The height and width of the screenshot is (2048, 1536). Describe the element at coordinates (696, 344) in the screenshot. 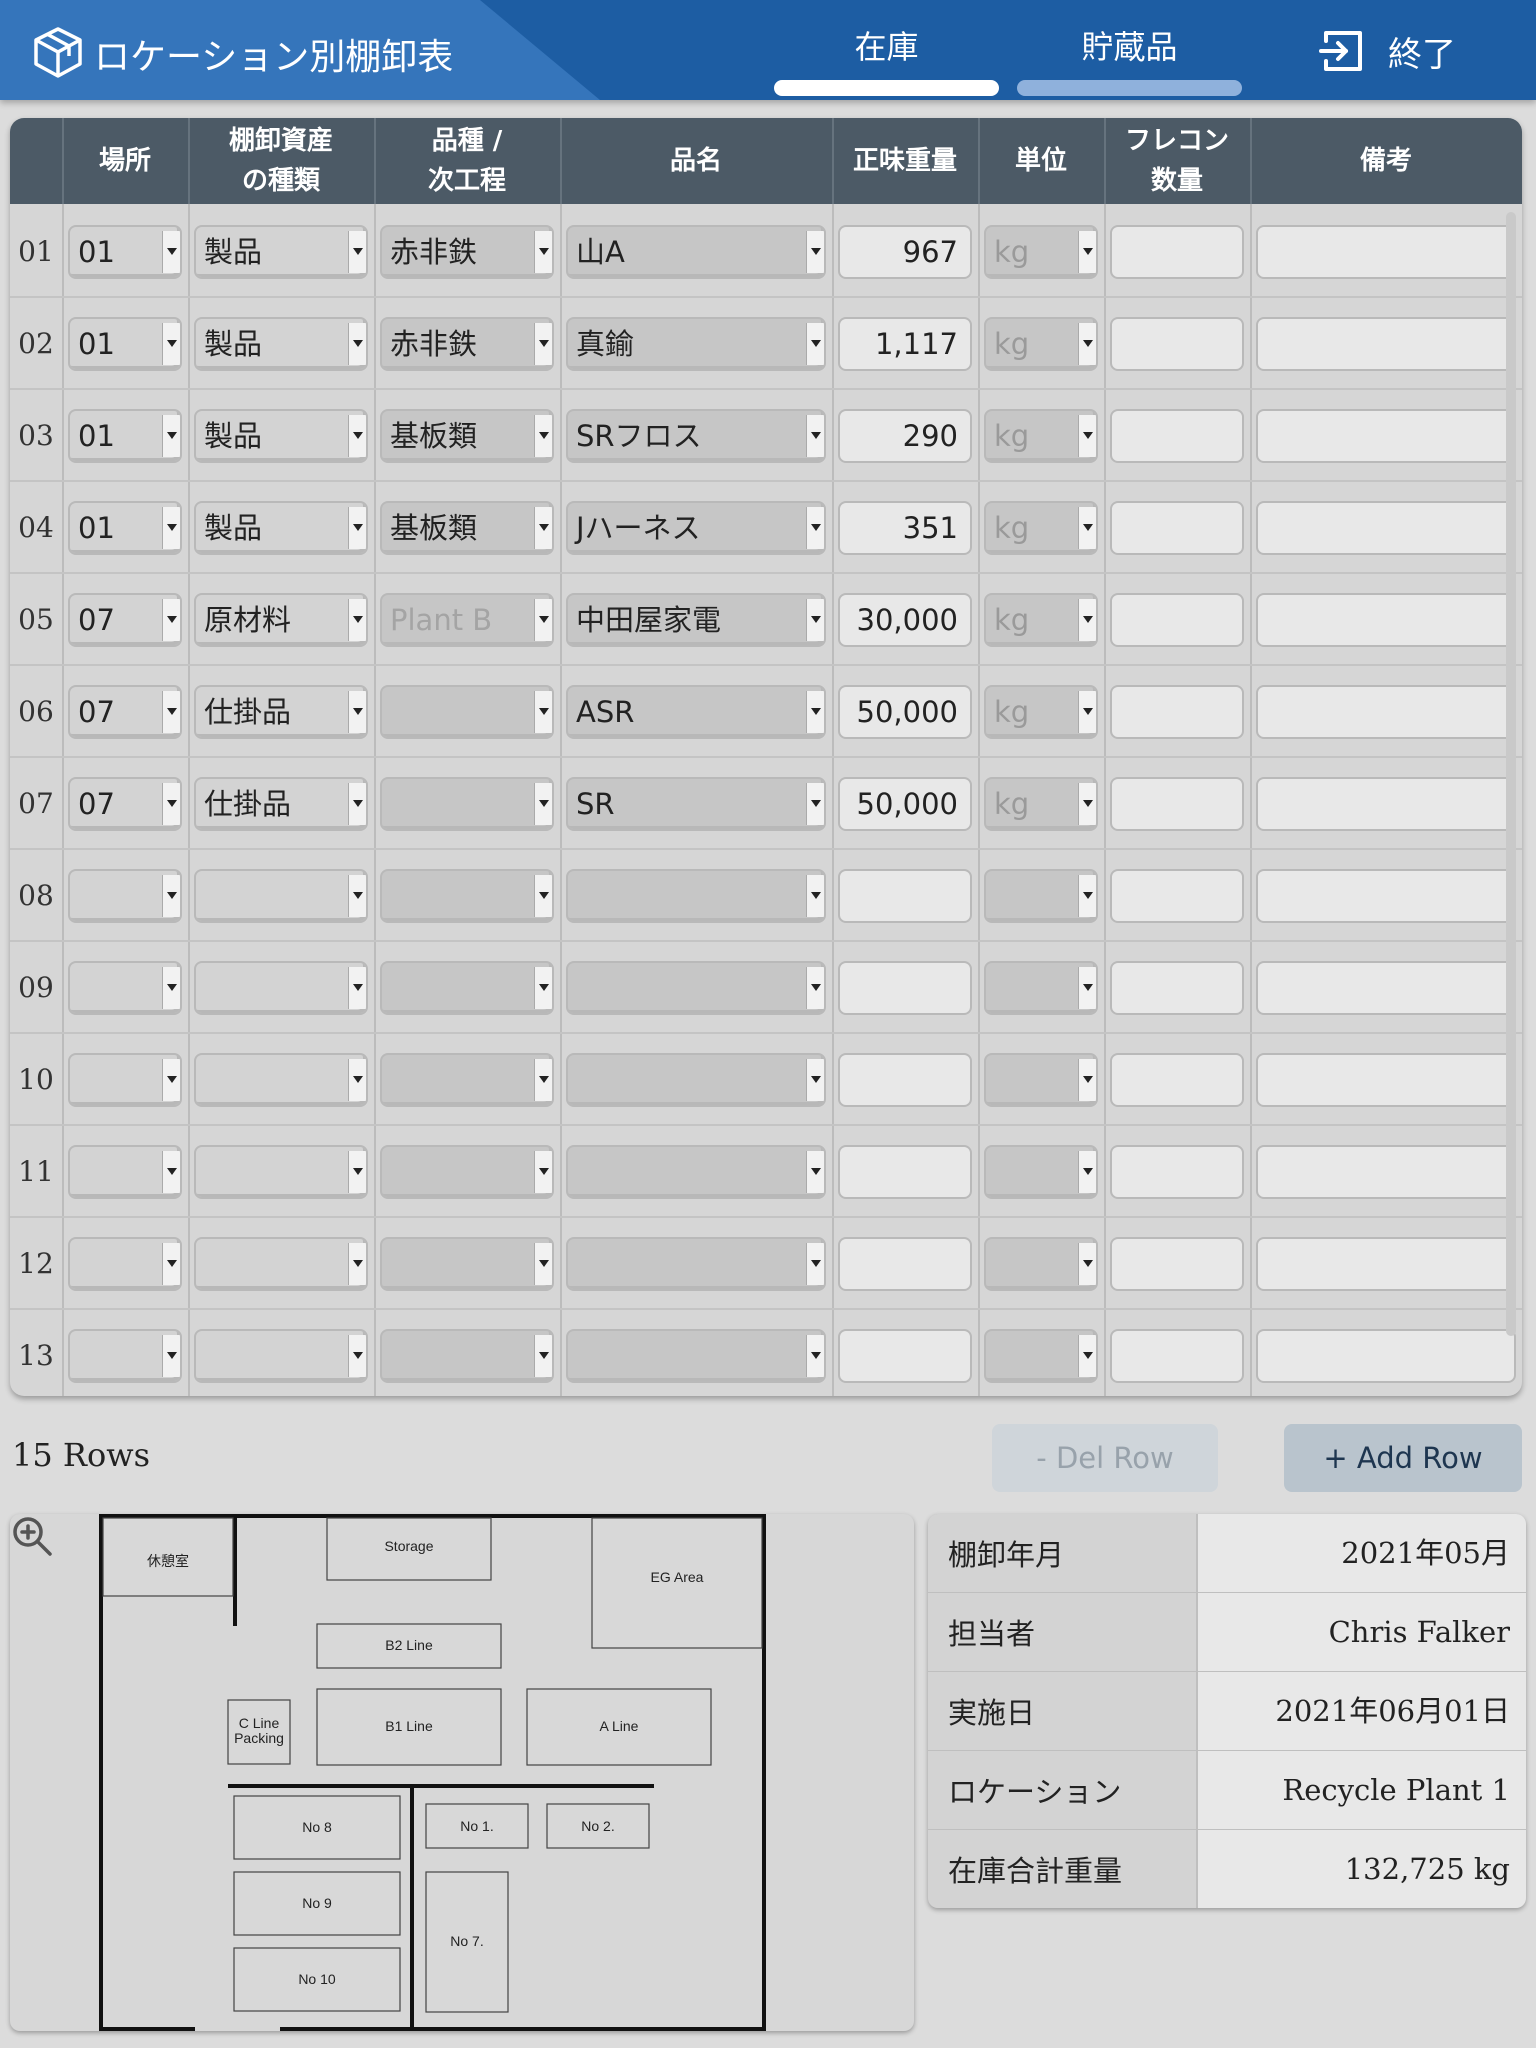

I see `item-name-select: 真鍮` at that location.